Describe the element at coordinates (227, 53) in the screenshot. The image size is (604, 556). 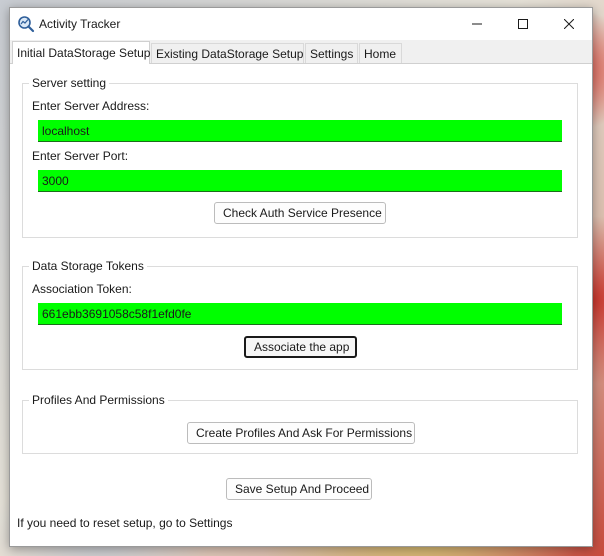
I see `tab-existing-datastorage-setup: Existing DataStorage Setup` at that location.